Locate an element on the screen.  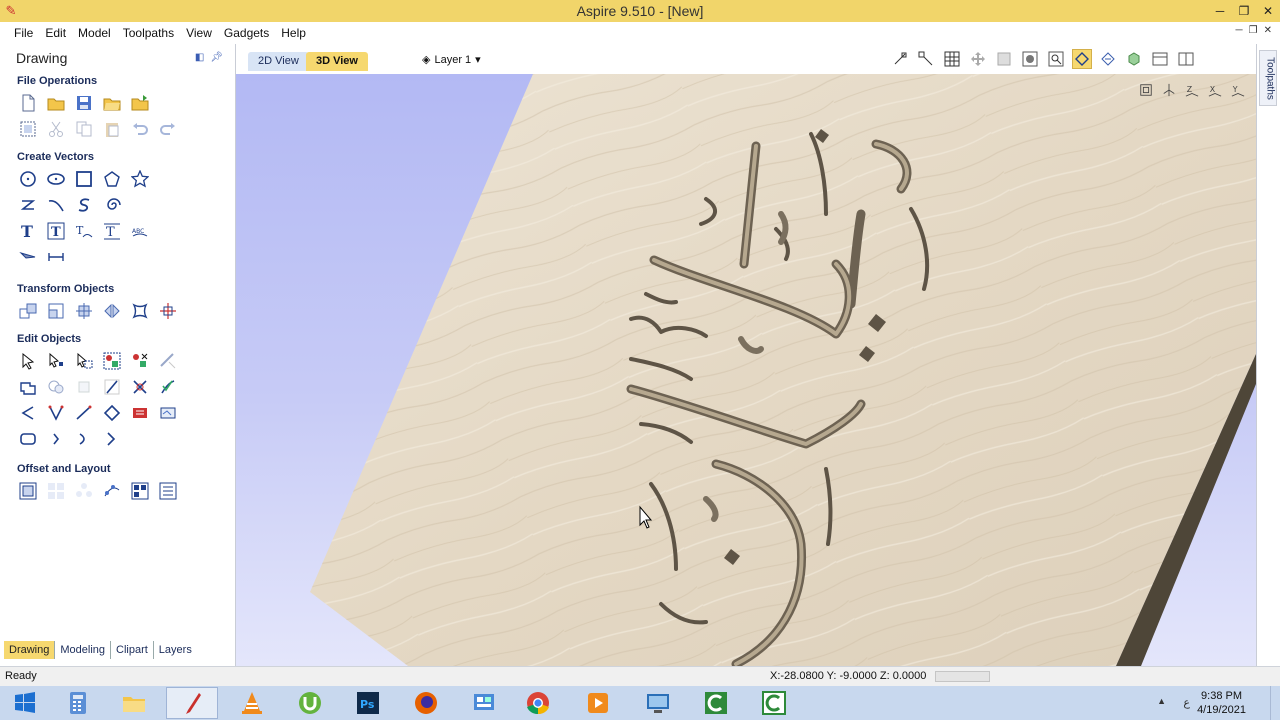
layout-dual-icon is located at coordinates (1186, 59).